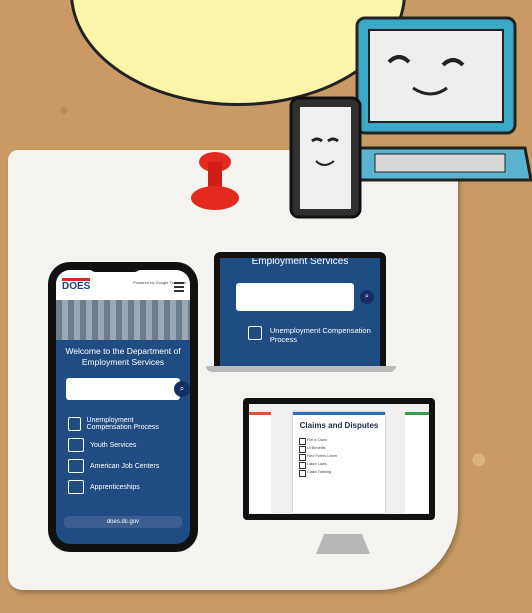  I want to click on phone-notch, so click(115, 267).